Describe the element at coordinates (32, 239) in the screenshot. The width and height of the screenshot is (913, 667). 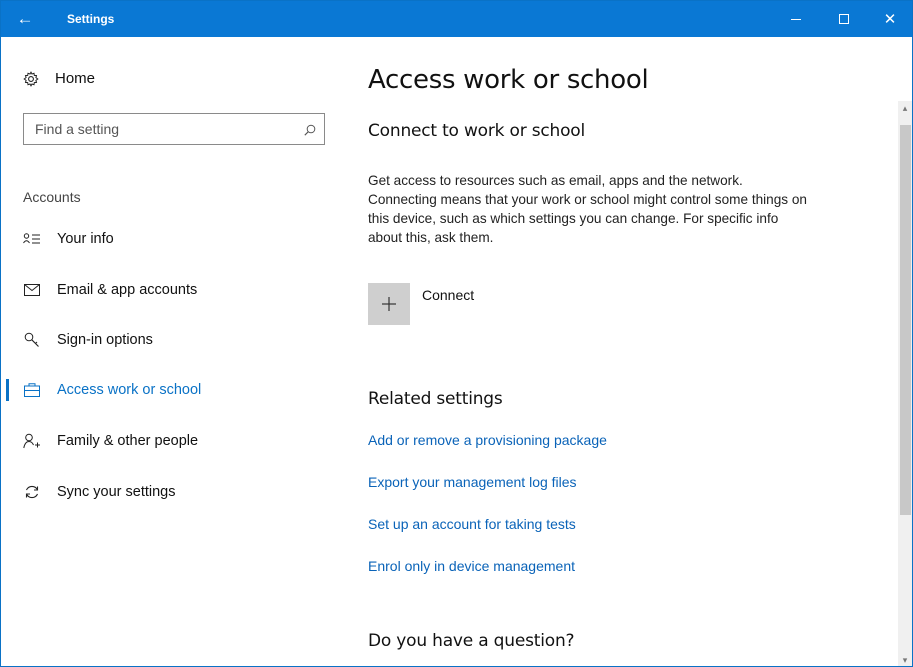
I see `person-list-icon` at that location.